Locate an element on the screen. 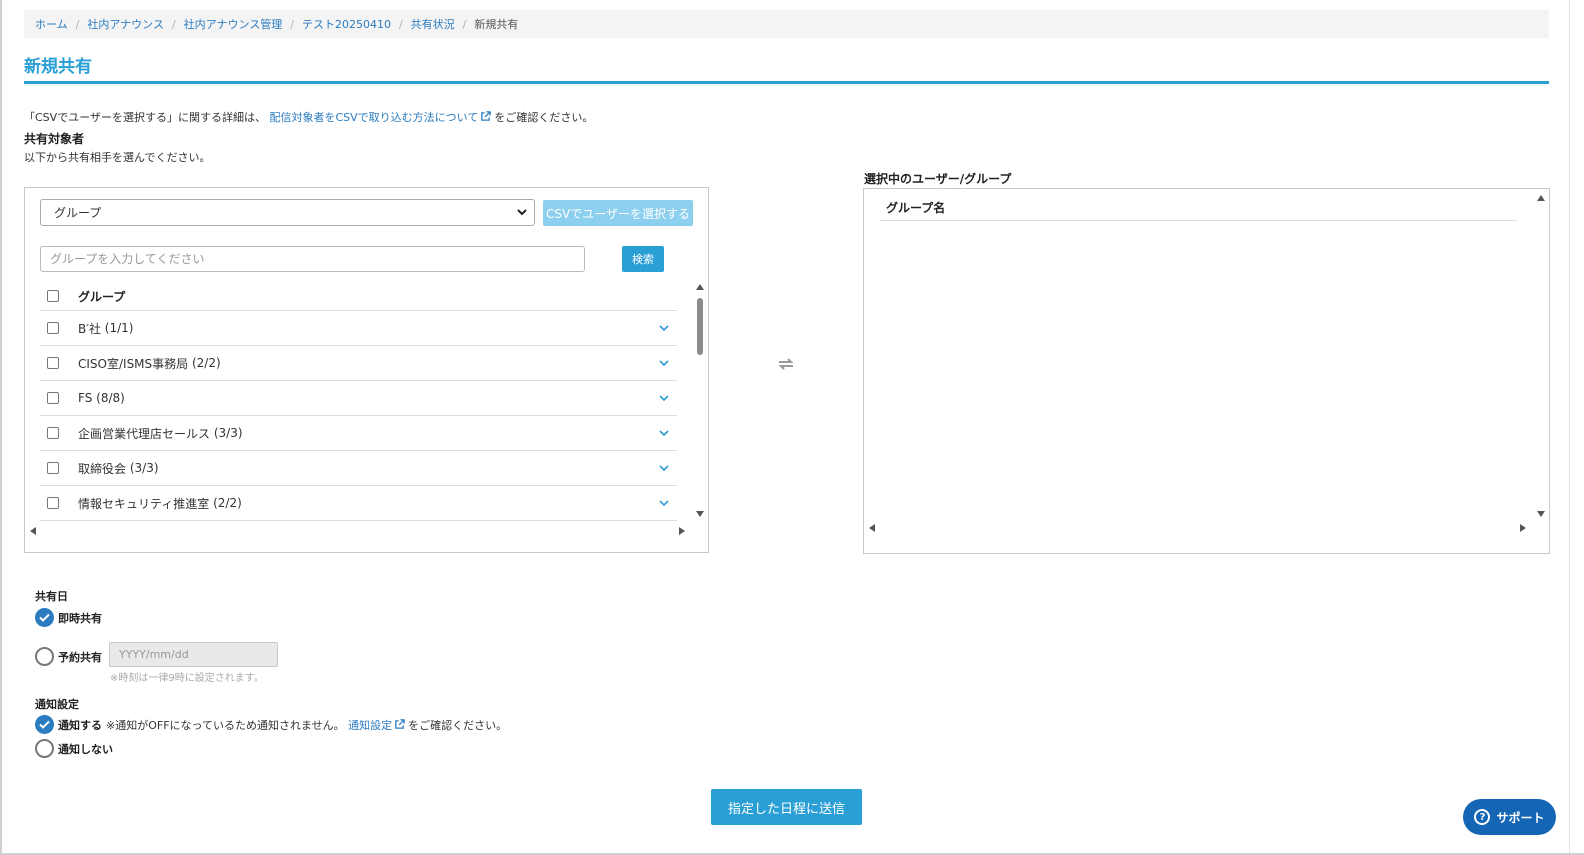 The image size is (1584, 855). breadcrumb-share-status: 共有状況 is located at coordinates (433, 24).